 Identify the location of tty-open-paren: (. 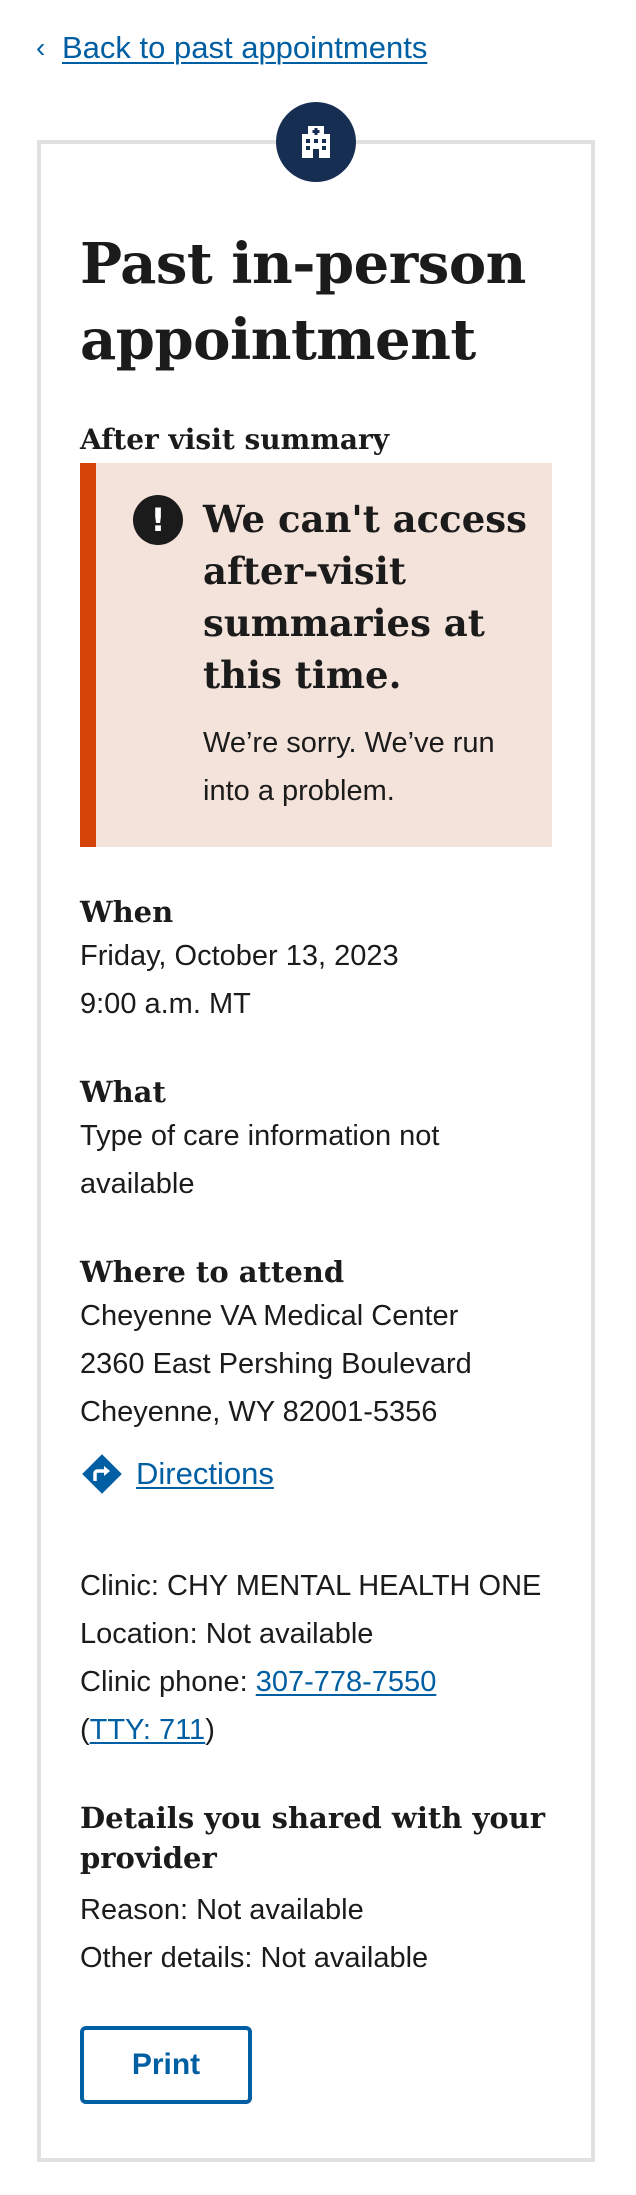
(85, 1730).